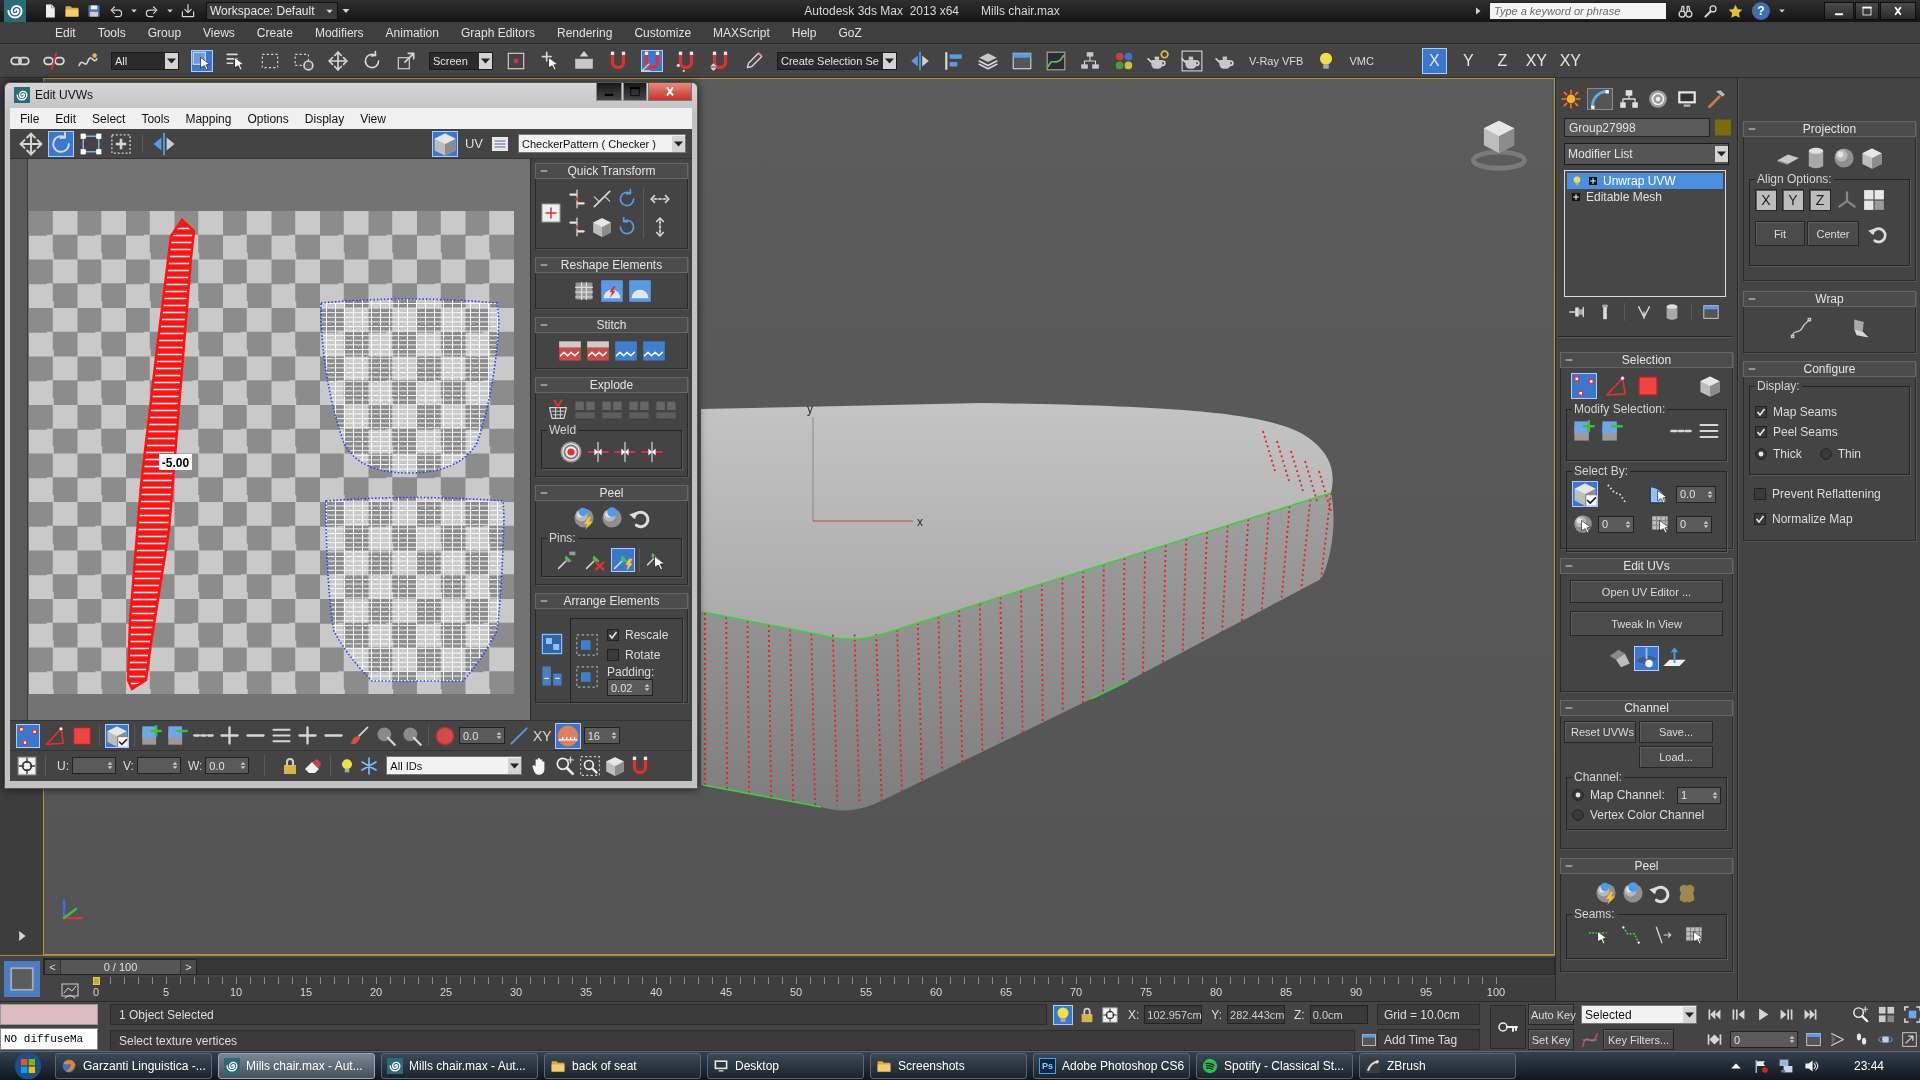 This screenshot has height=1080, width=1920. I want to click on swatch-icon, so click(1723, 127).